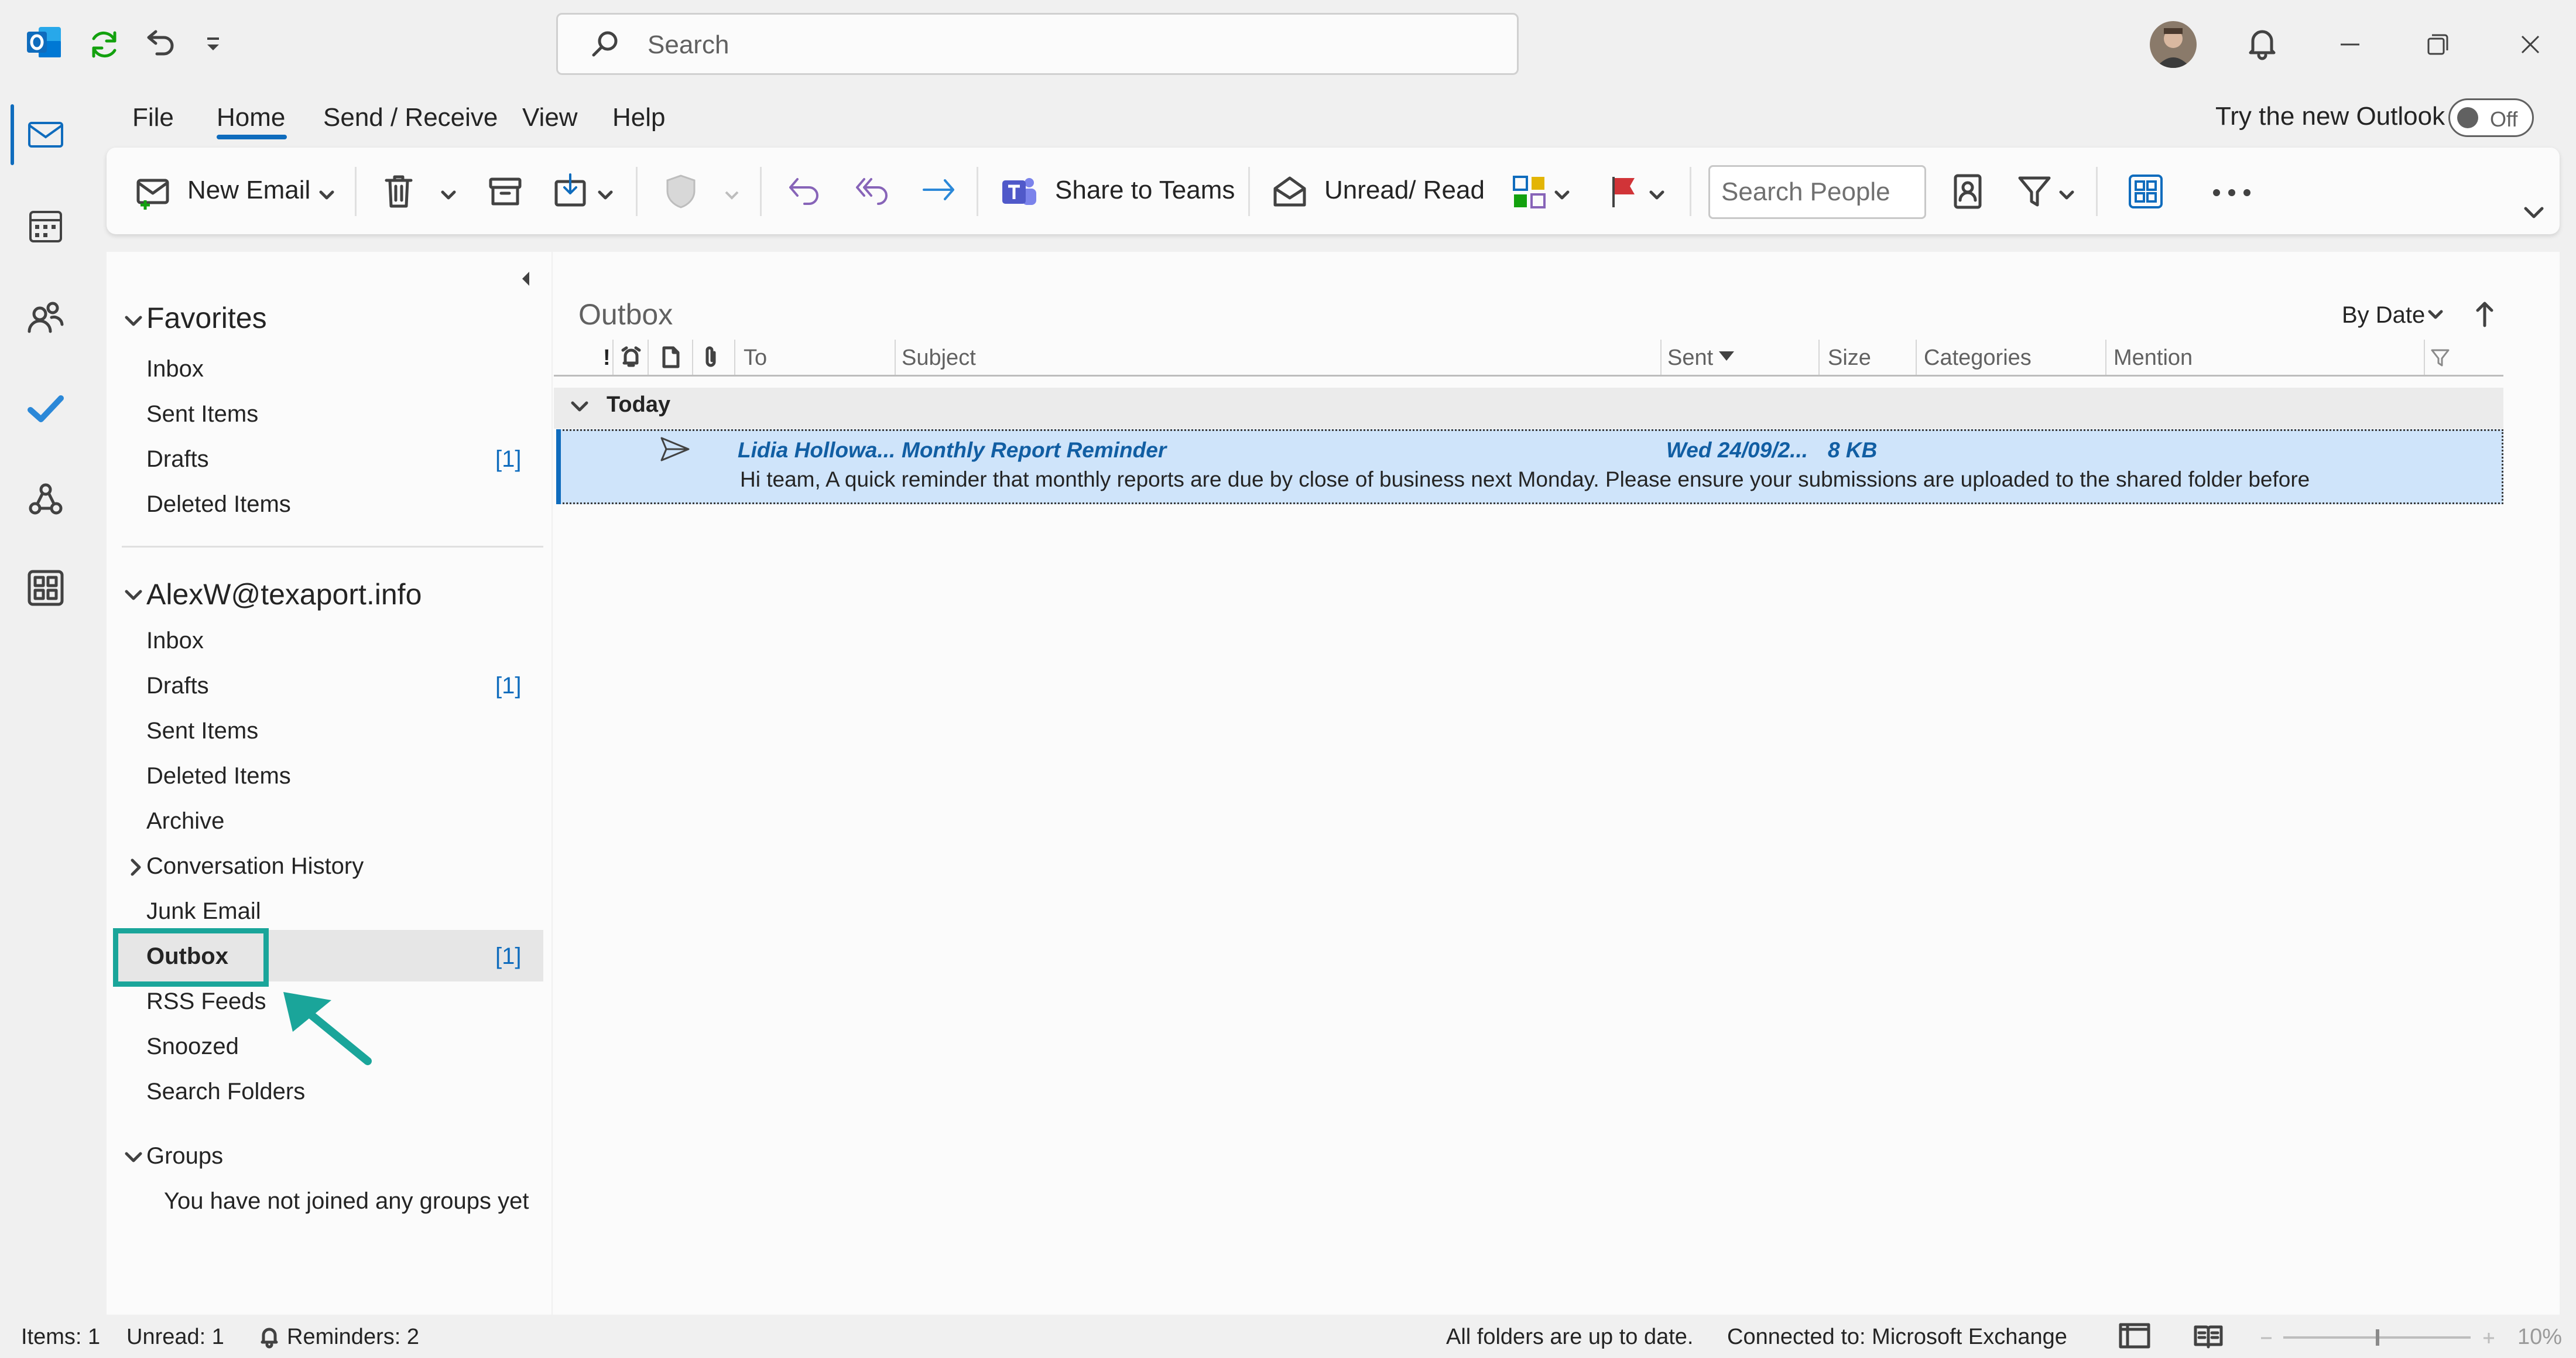 The image size is (2576, 1358). Describe the element at coordinates (159, 44) in the screenshot. I see `undo-icon` at that location.